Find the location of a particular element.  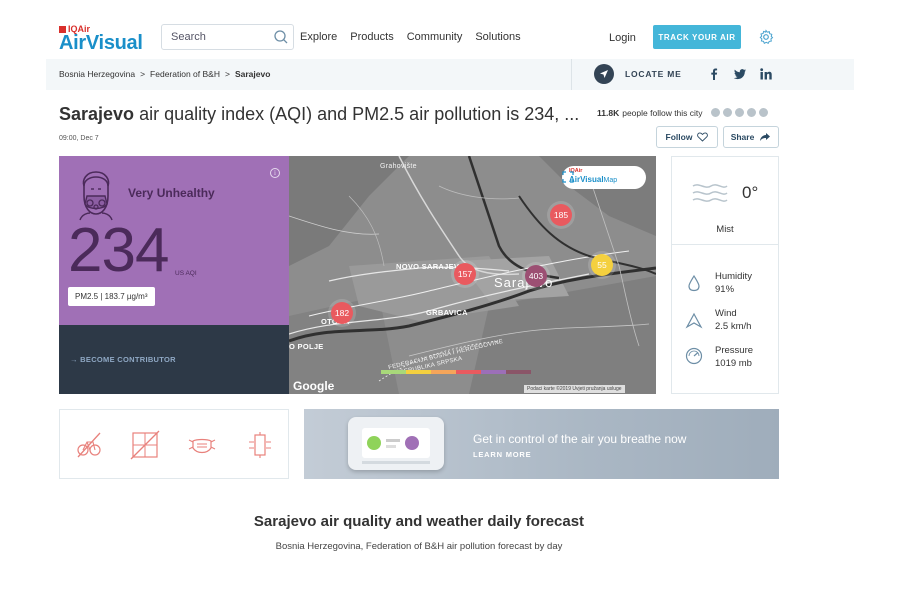

airvisual-map-badge: IQAir AirVisualMap is located at coordinates (604, 177).